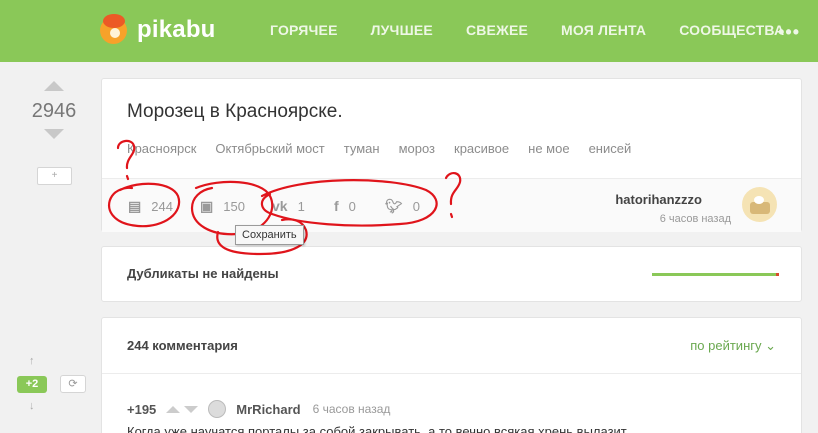  I want to click on nav-communities: СООБЩЕСТВА, so click(731, 30).